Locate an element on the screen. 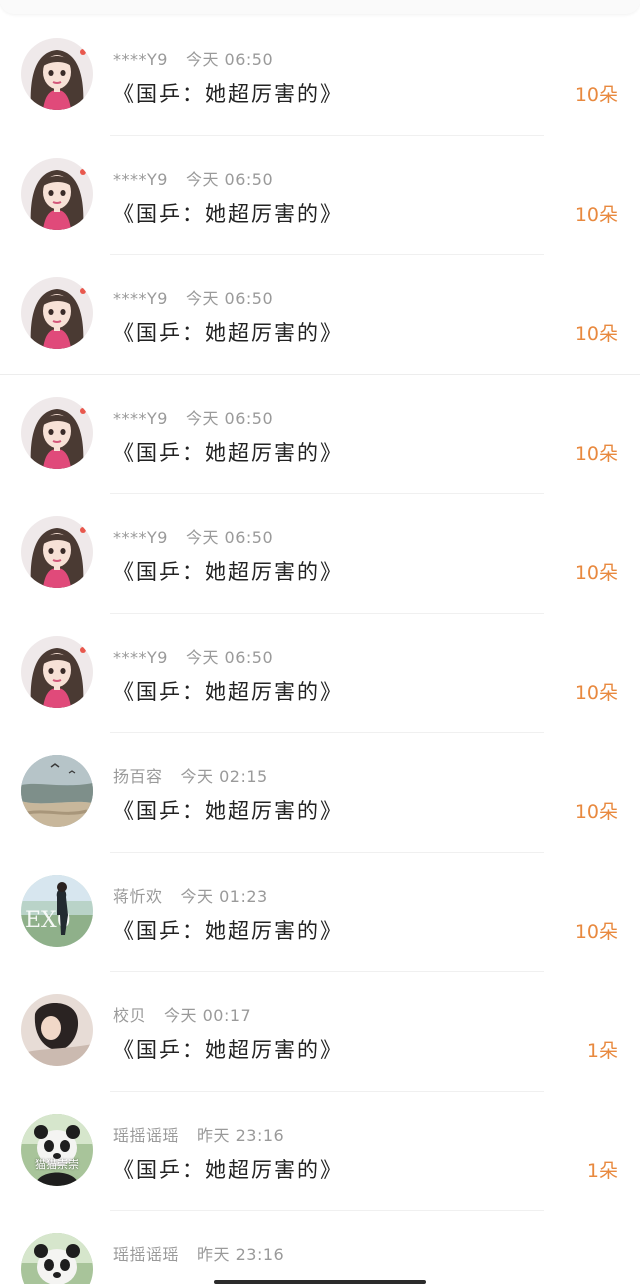  list-item: 猫猫崇崇 瑶摇谣瑶 昨天 23:16 《国乒：她超厉害的》 1朵 is located at coordinates (320, 1151).